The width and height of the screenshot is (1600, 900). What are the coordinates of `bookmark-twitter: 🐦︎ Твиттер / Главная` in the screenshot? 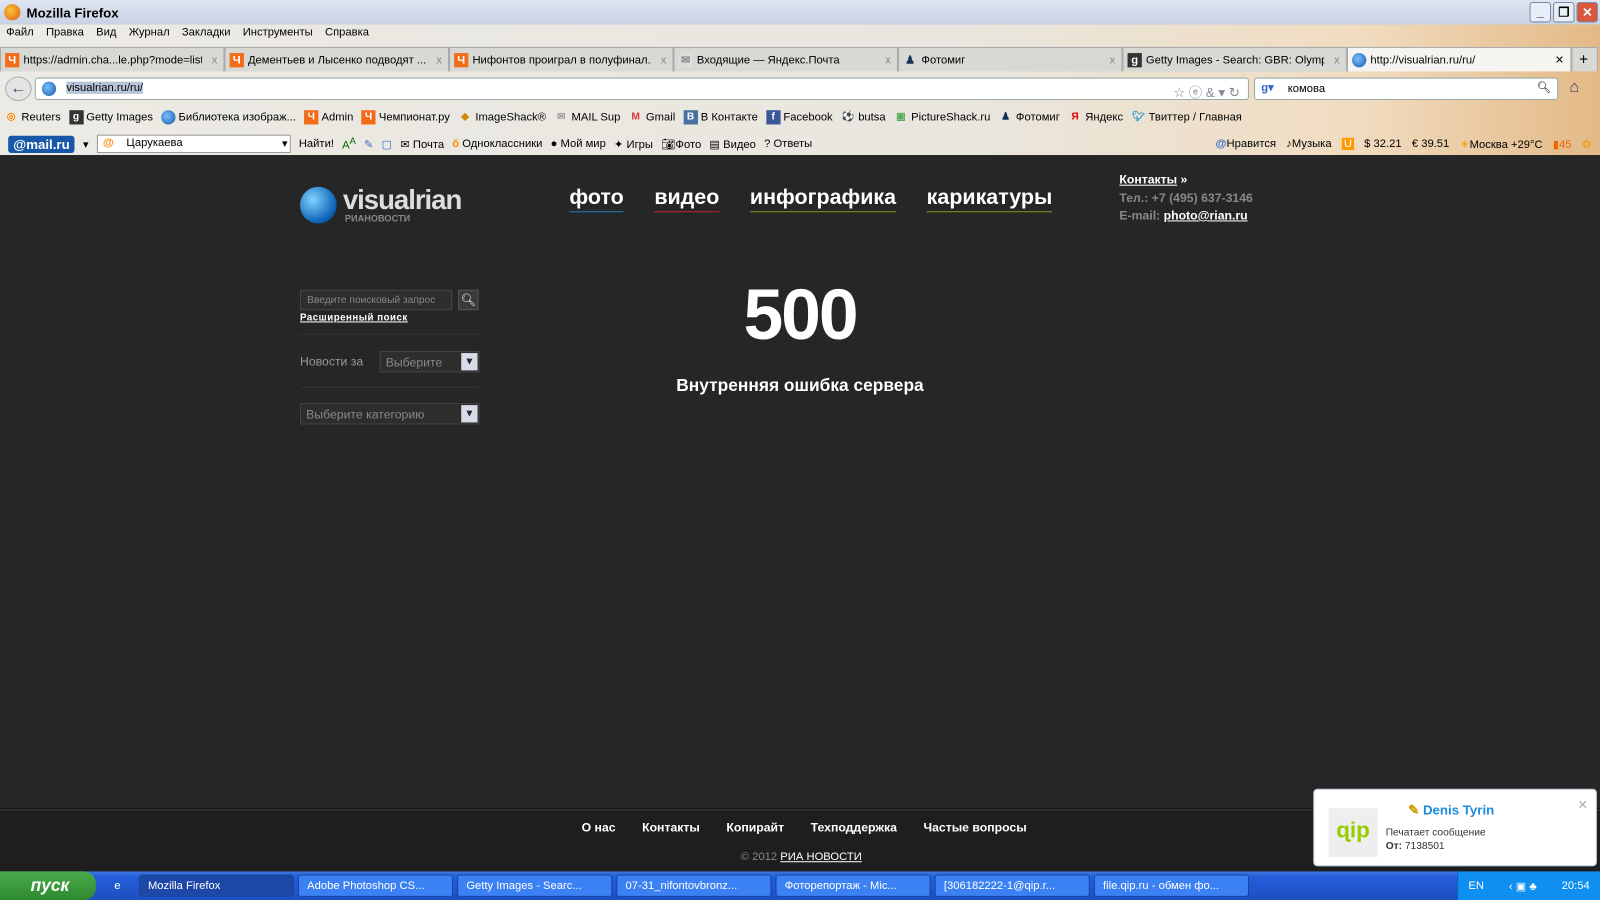 It's located at (1186, 117).